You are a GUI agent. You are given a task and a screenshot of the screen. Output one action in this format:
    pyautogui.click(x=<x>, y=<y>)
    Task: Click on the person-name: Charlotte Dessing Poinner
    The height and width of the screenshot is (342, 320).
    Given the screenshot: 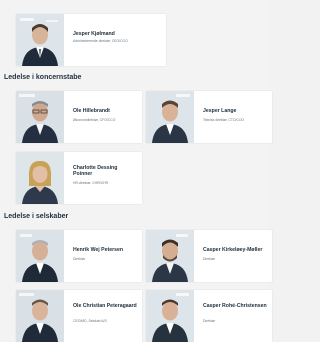 What is the action you would take?
    pyautogui.click(x=95, y=171)
    